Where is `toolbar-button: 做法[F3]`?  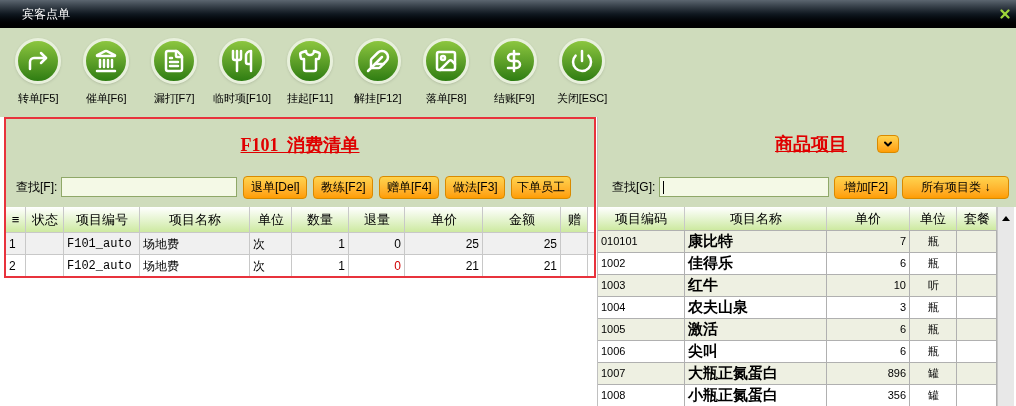
toolbar-button: 做法[F3] is located at coordinates (475, 187).